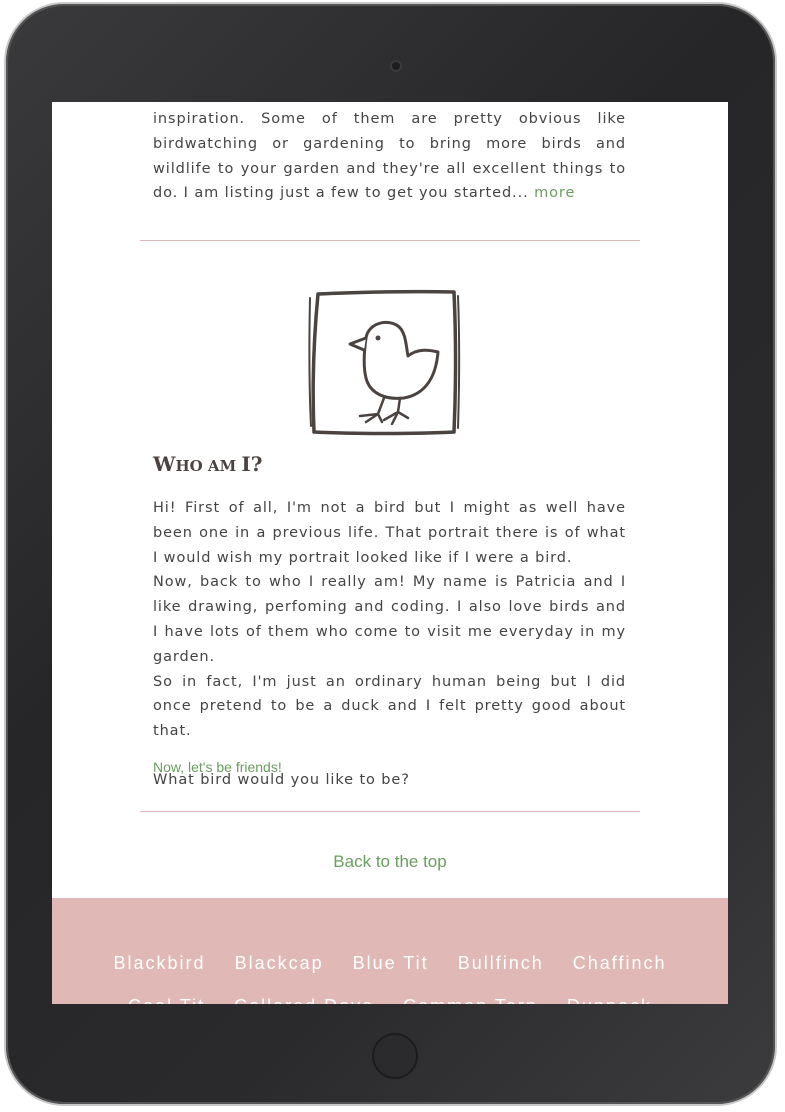 This screenshot has height=1112, width=785. I want to click on footer-link-collared-dove: Collared Dove, so click(304, 1000).